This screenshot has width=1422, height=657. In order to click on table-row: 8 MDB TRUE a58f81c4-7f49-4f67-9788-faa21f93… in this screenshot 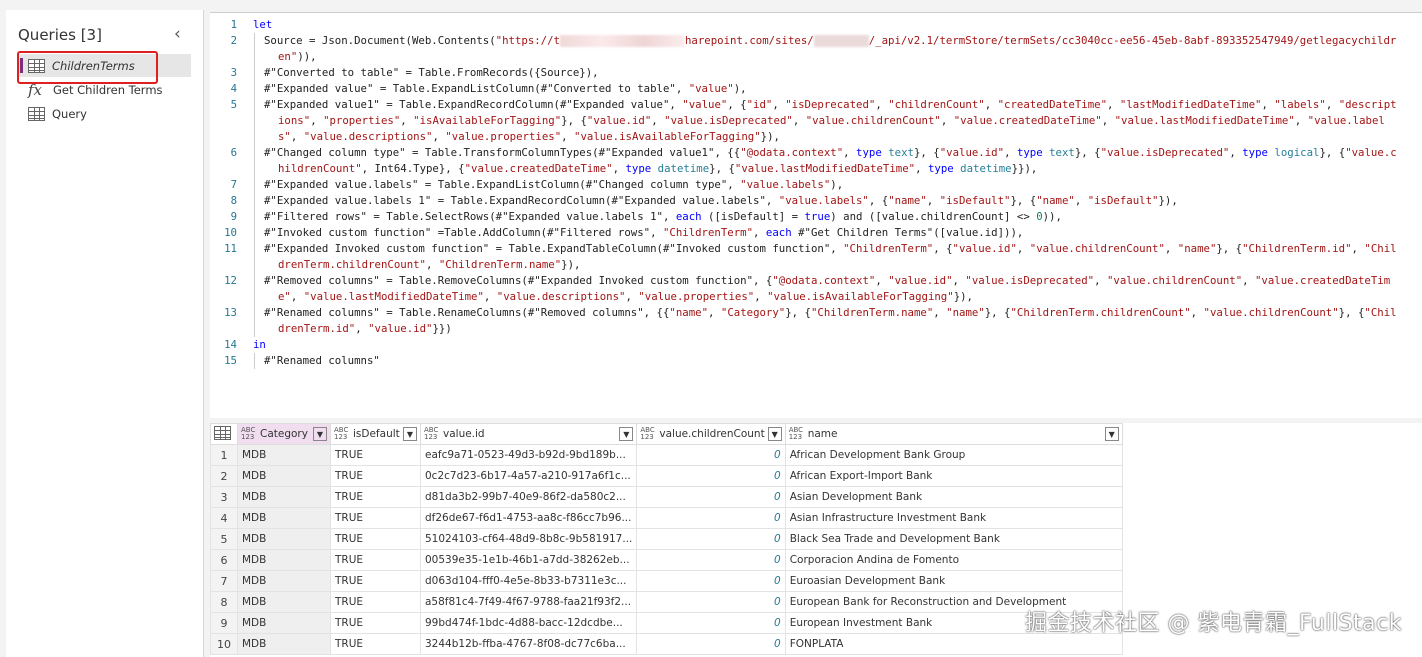, I will do `click(666, 602)`.